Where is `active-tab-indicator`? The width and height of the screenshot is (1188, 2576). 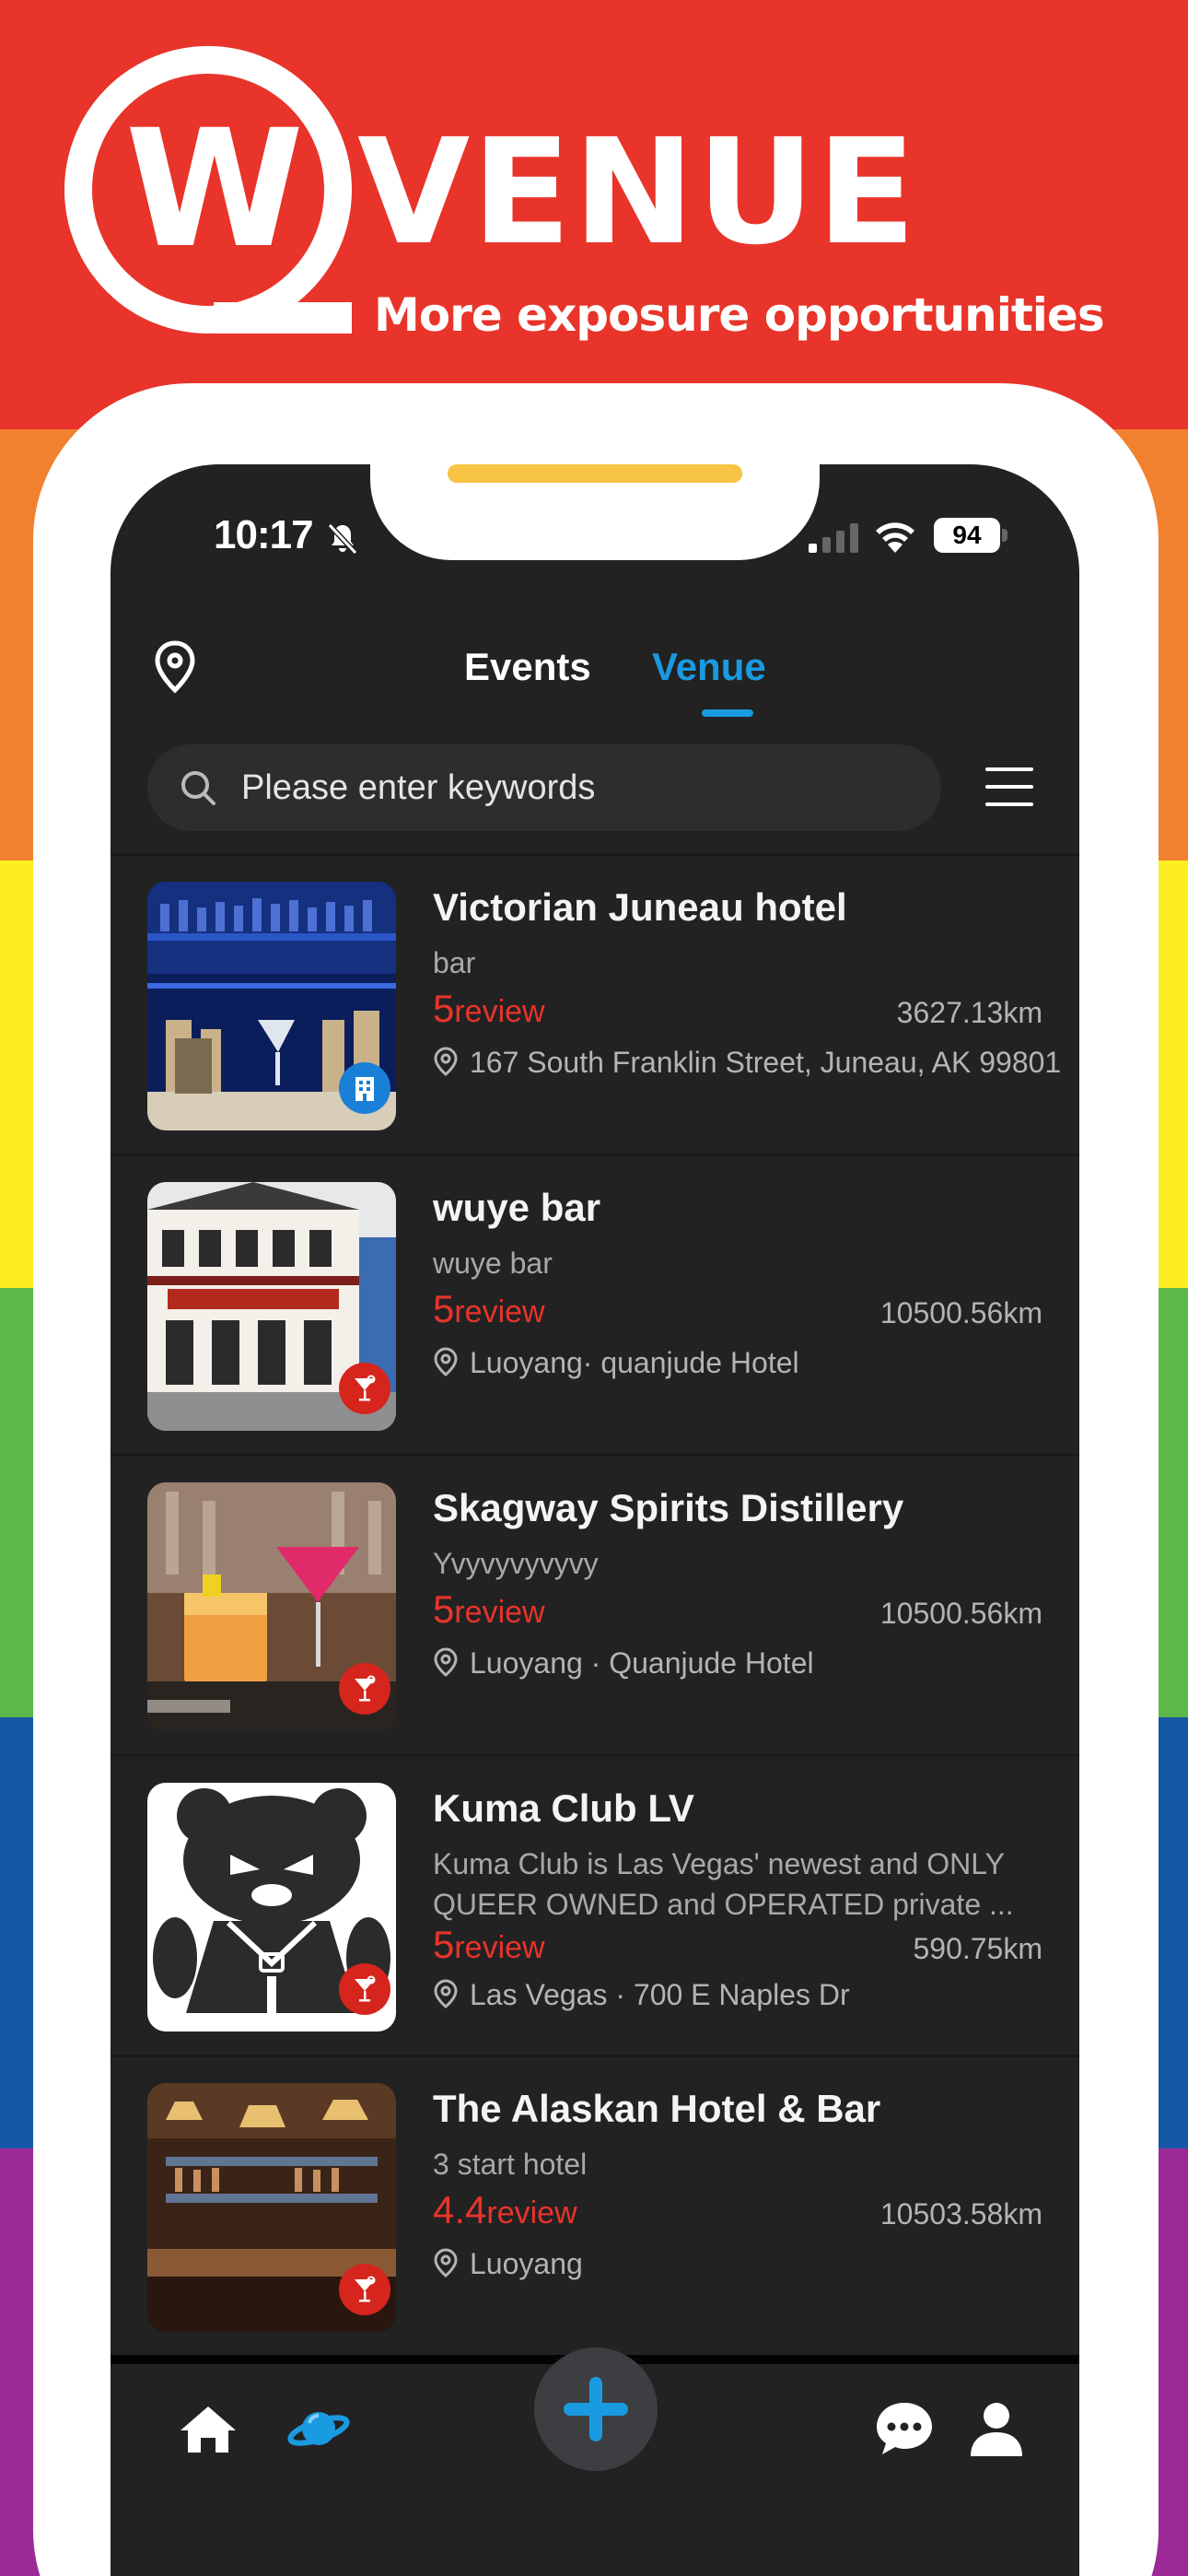 active-tab-indicator is located at coordinates (727, 713).